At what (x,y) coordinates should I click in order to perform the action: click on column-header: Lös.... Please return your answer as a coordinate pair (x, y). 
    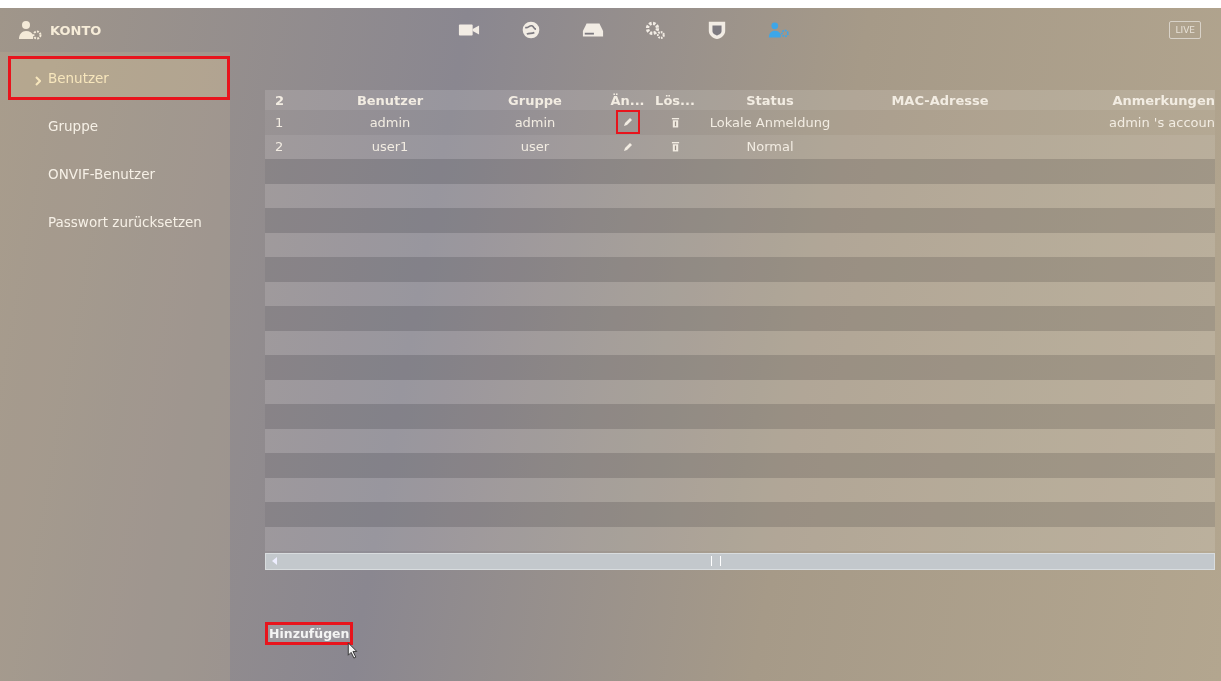
    Looking at the image, I should click on (675, 100).